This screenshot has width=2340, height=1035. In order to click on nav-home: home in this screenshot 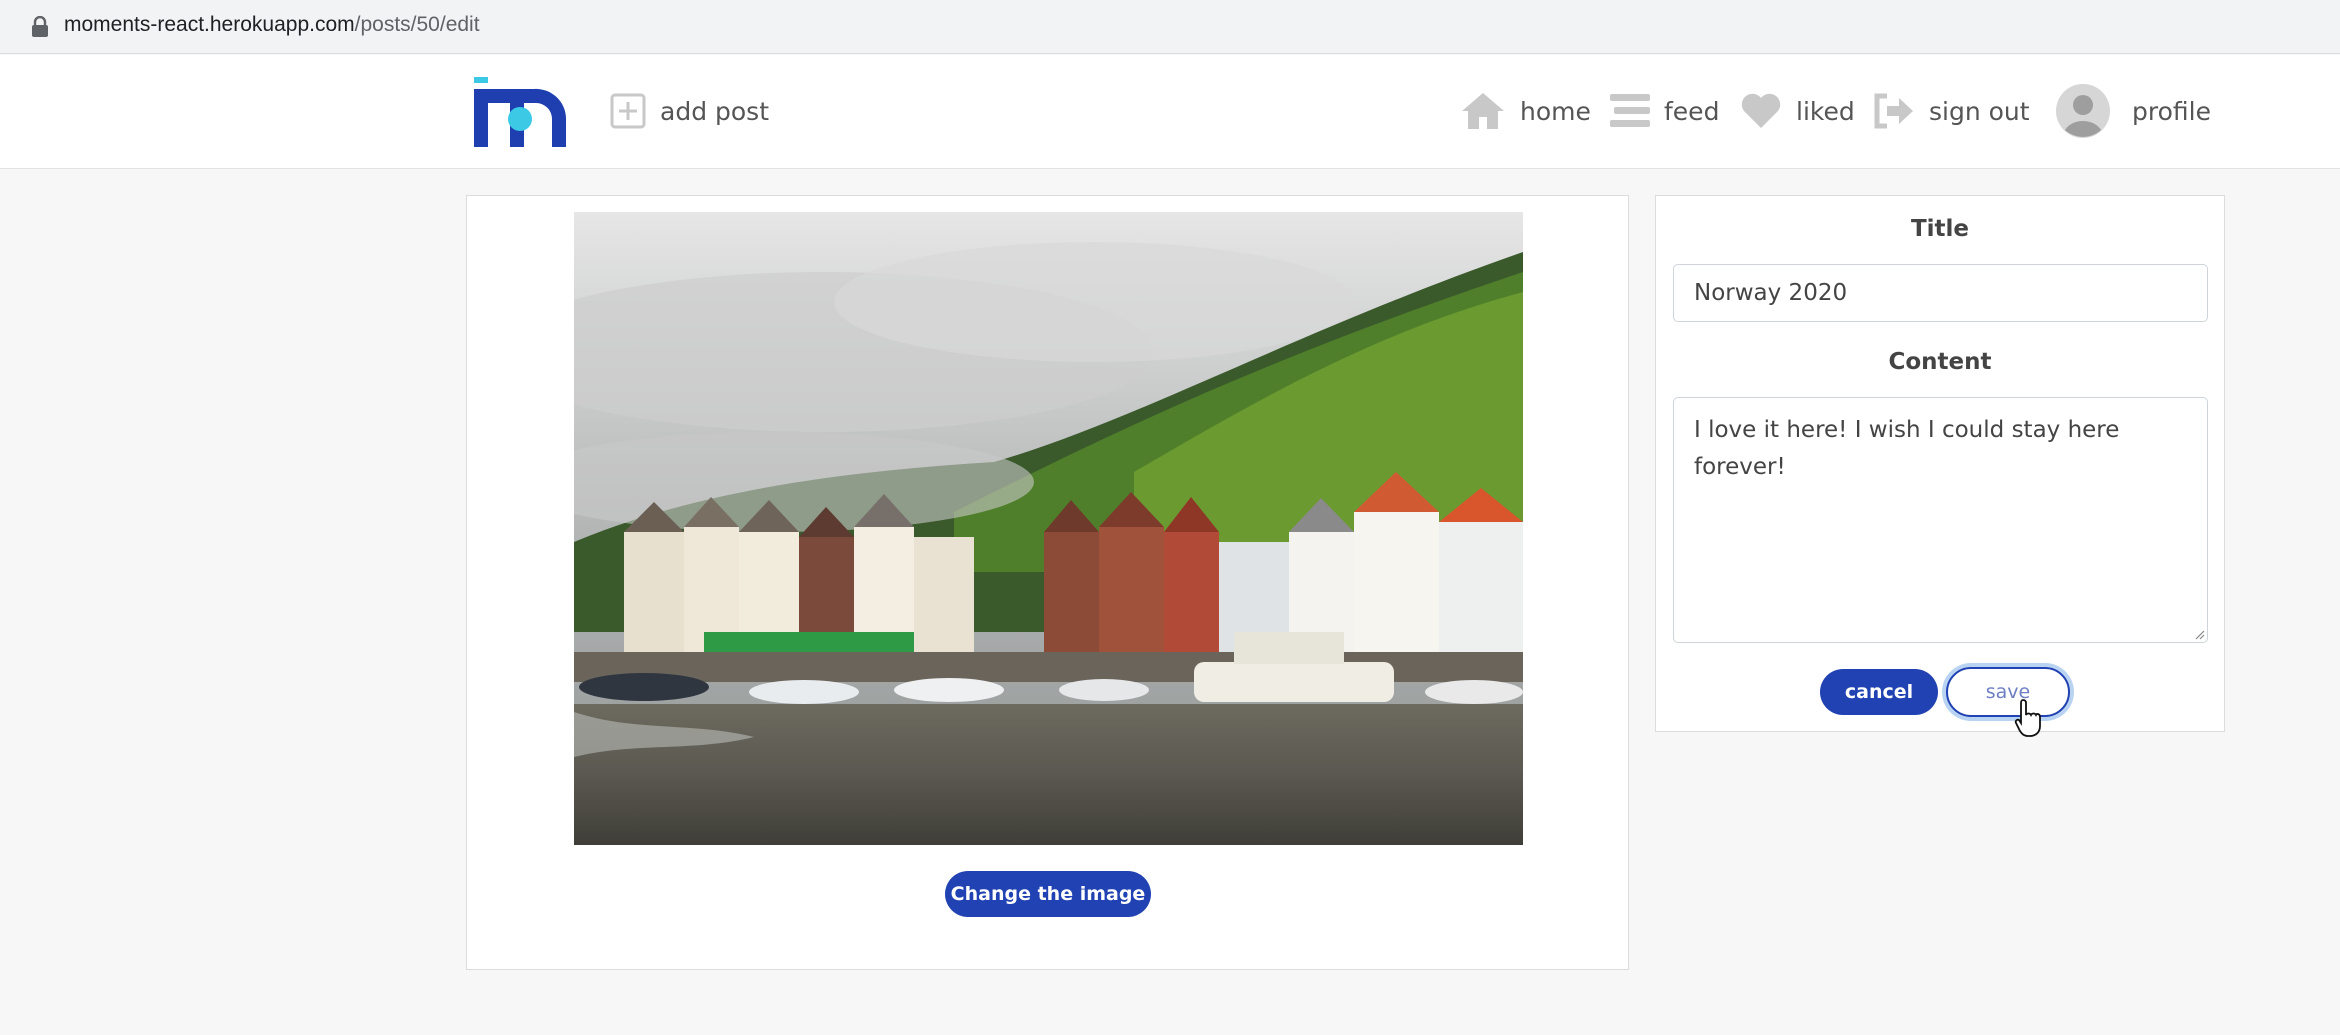, I will do `click(1525, 111)`.